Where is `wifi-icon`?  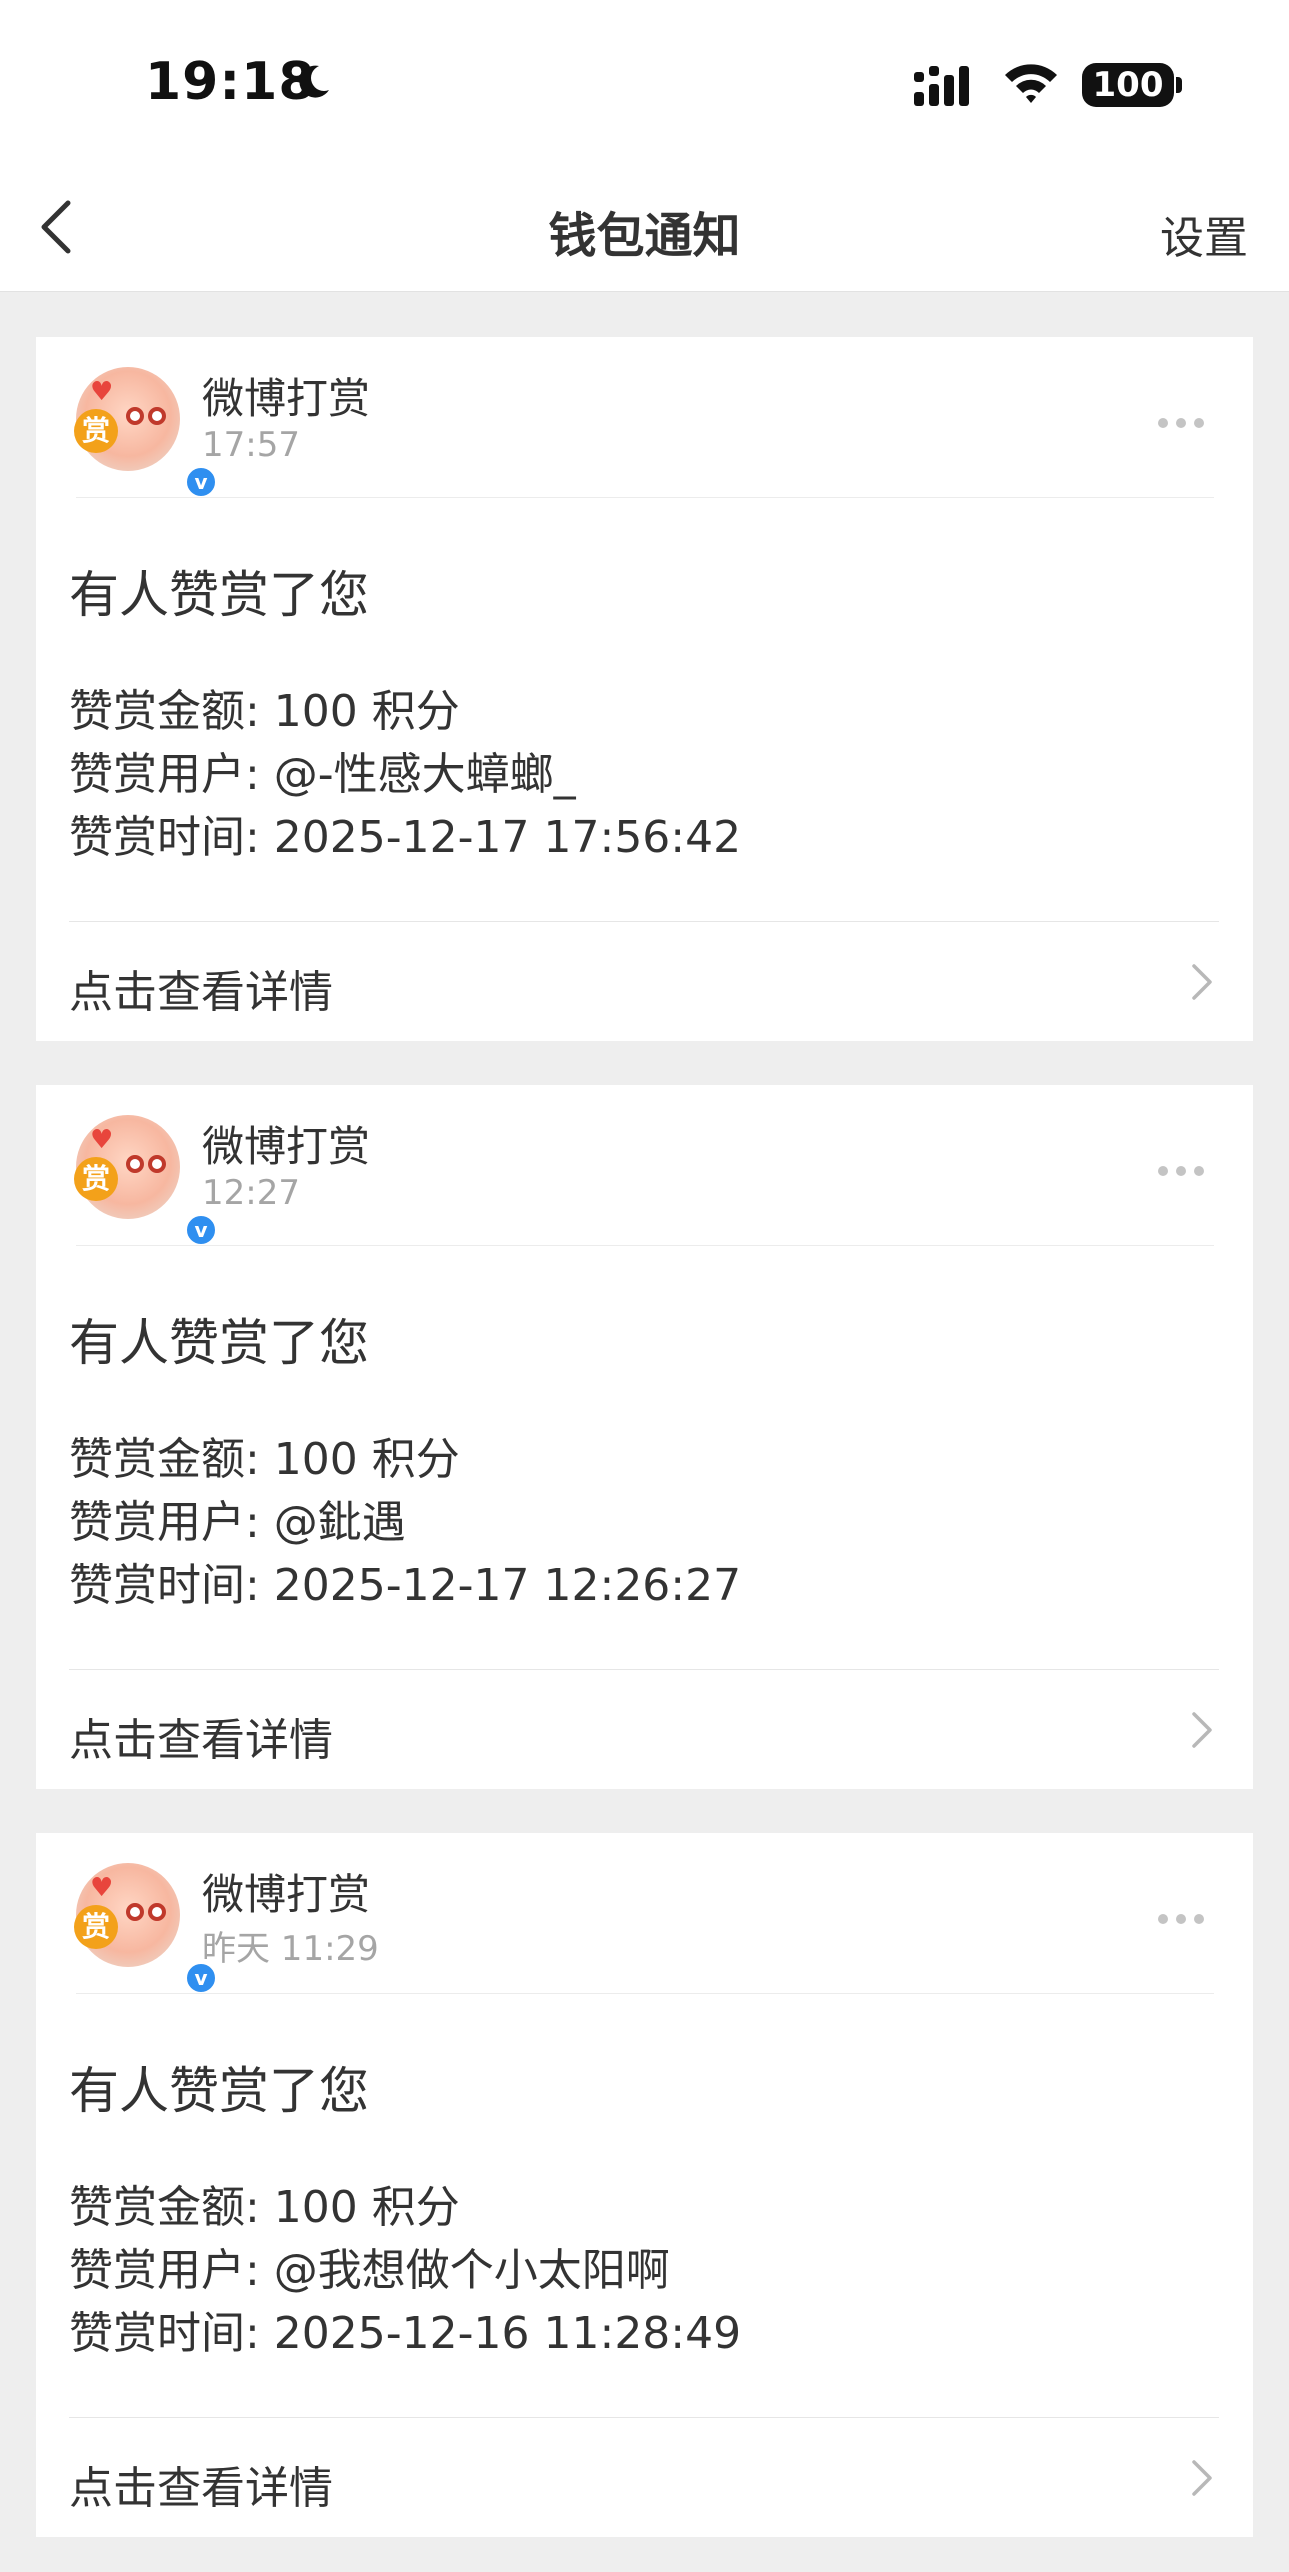 wifi-icon is located at coordinates (1031, 83).